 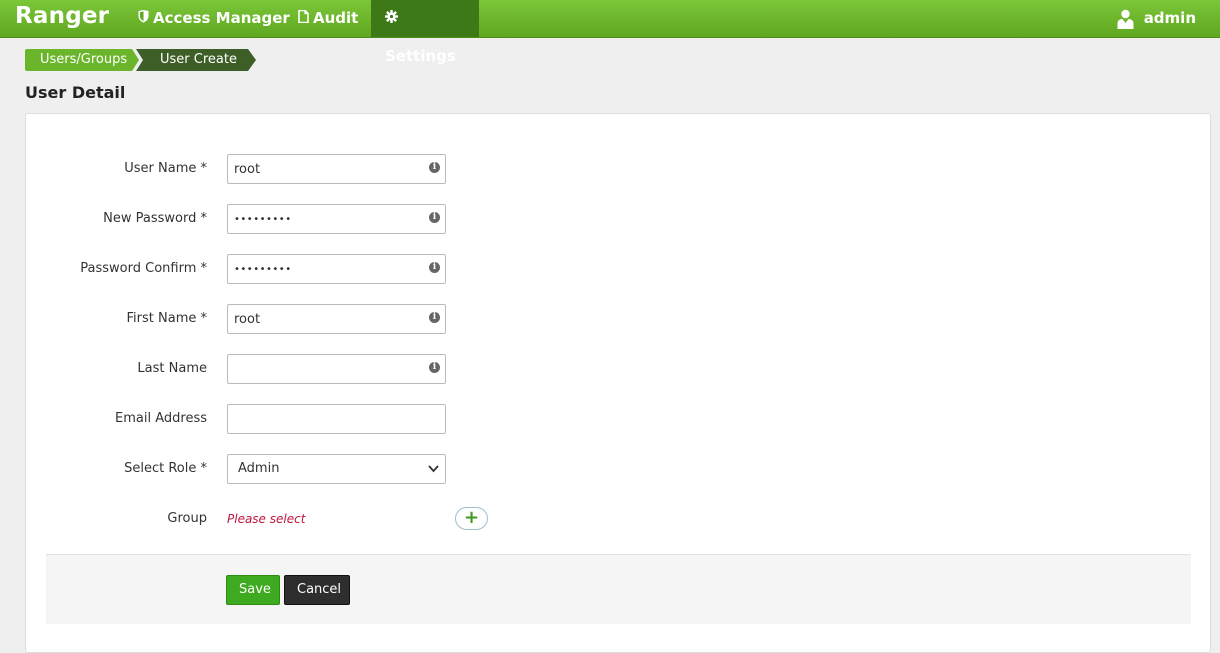 What do you see at coordinates (323, 269) in the screenshot?
I see `password-confirm-input` at bounding box center [323, 269].